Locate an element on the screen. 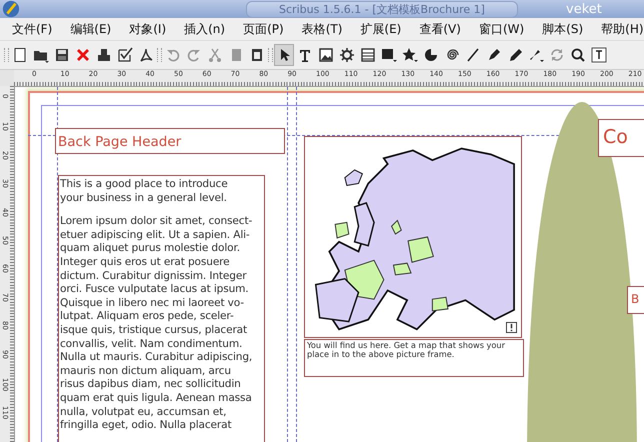  menu-item: 编辑(E) is located at coordinates (91, 29).